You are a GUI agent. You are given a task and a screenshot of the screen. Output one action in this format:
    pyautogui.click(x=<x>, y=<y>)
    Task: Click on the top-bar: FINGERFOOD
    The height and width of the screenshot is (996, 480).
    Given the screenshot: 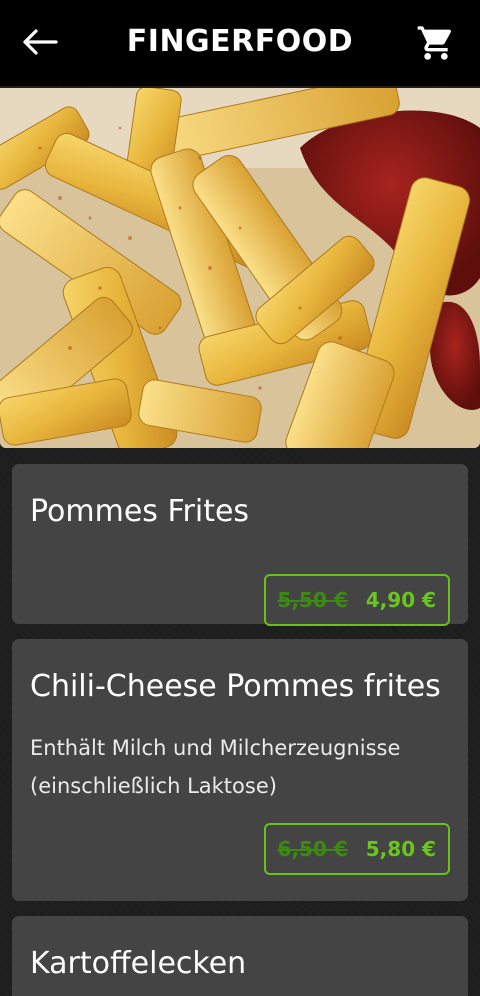 What is the action you would take?
    pyautogui.click(x=240, y=43)
    